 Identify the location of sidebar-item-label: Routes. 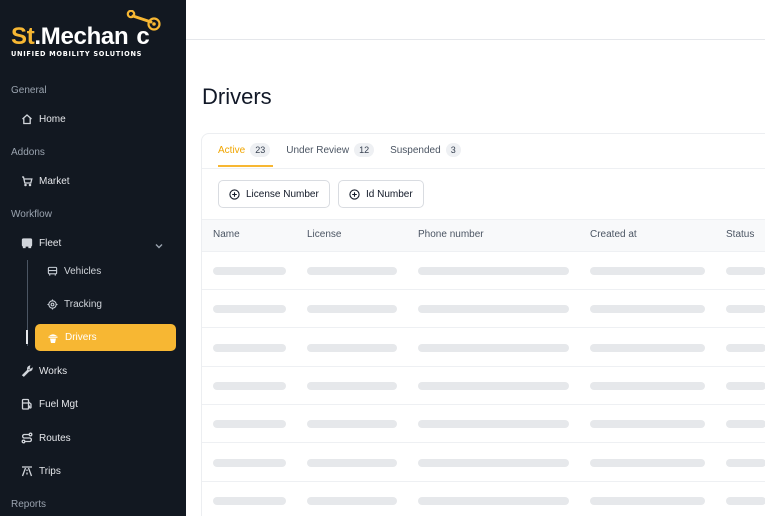
(55, 438).